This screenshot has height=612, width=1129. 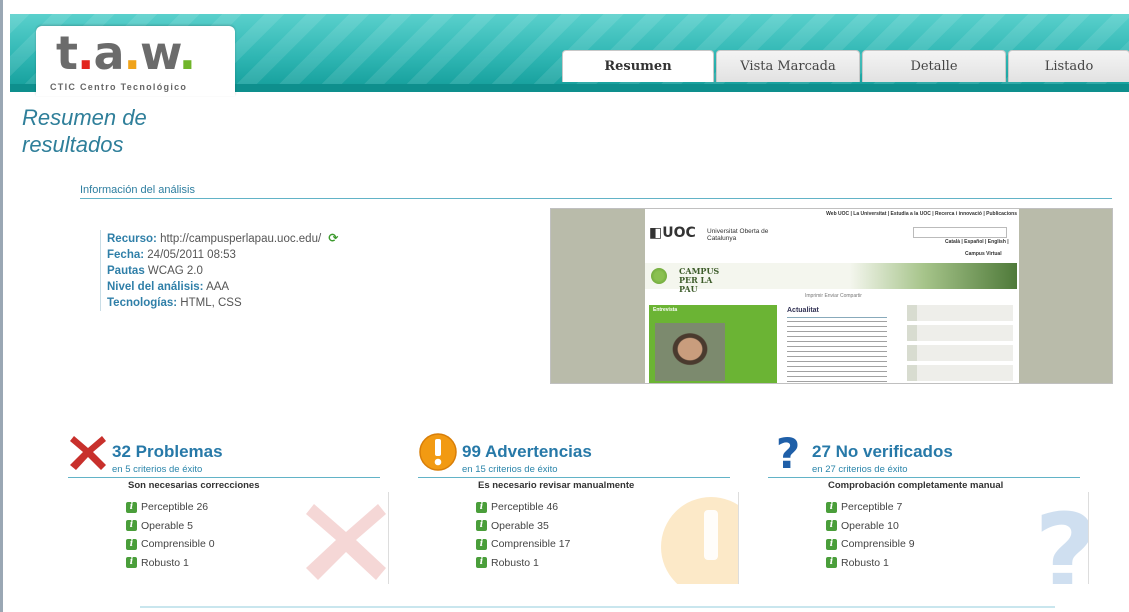 I want to click on tab-listado: Listado, so click(x=1068, y=66).